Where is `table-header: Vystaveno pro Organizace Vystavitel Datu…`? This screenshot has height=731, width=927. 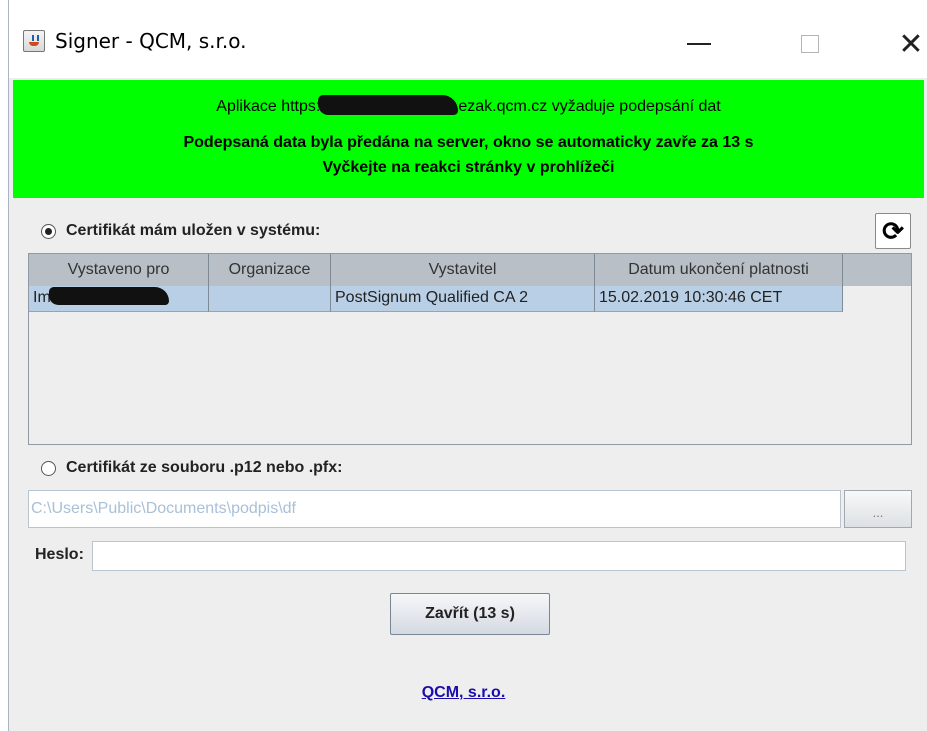 table-header: Vystaveno pro Organizace Vystavitel Datu… is located at coordinates (470, 270).